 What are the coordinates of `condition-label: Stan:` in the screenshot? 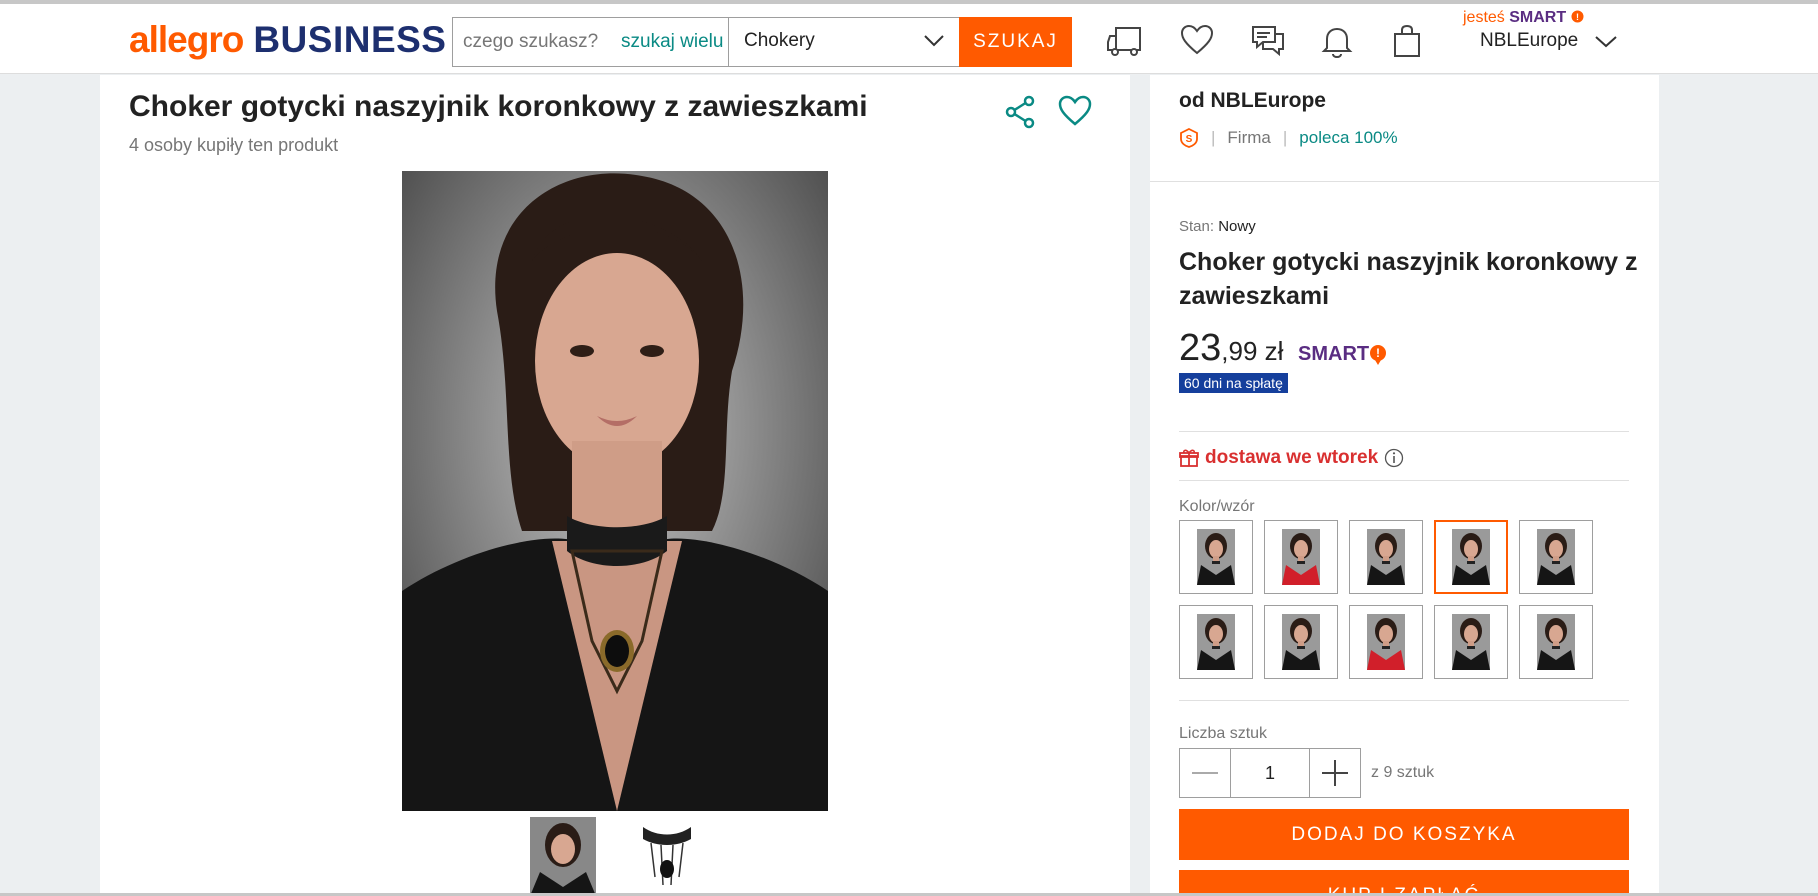 It's located at (1197, 226).